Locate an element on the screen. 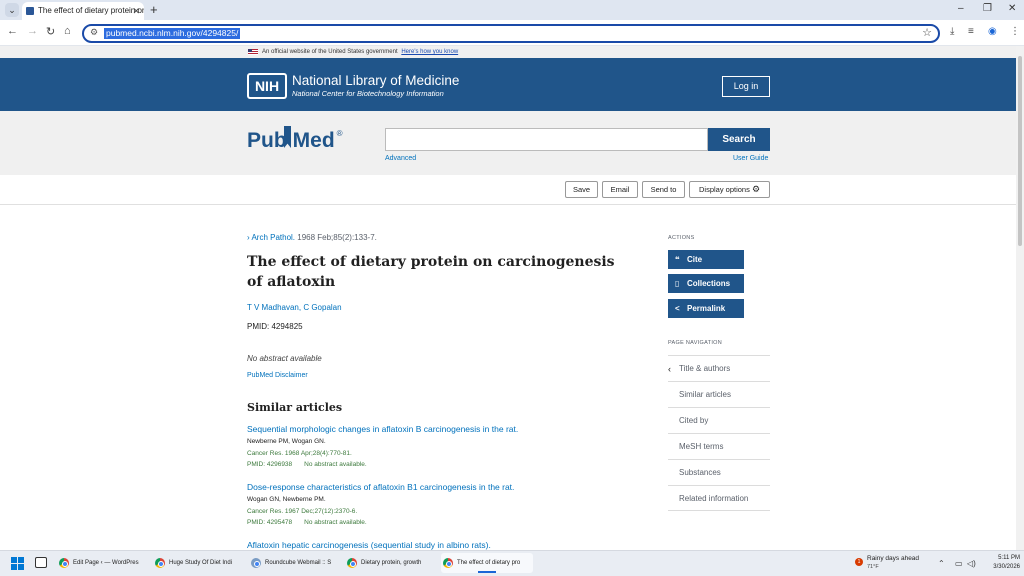  menu-kebab-icon: ⋮ is located at coordinates (1015, 31).